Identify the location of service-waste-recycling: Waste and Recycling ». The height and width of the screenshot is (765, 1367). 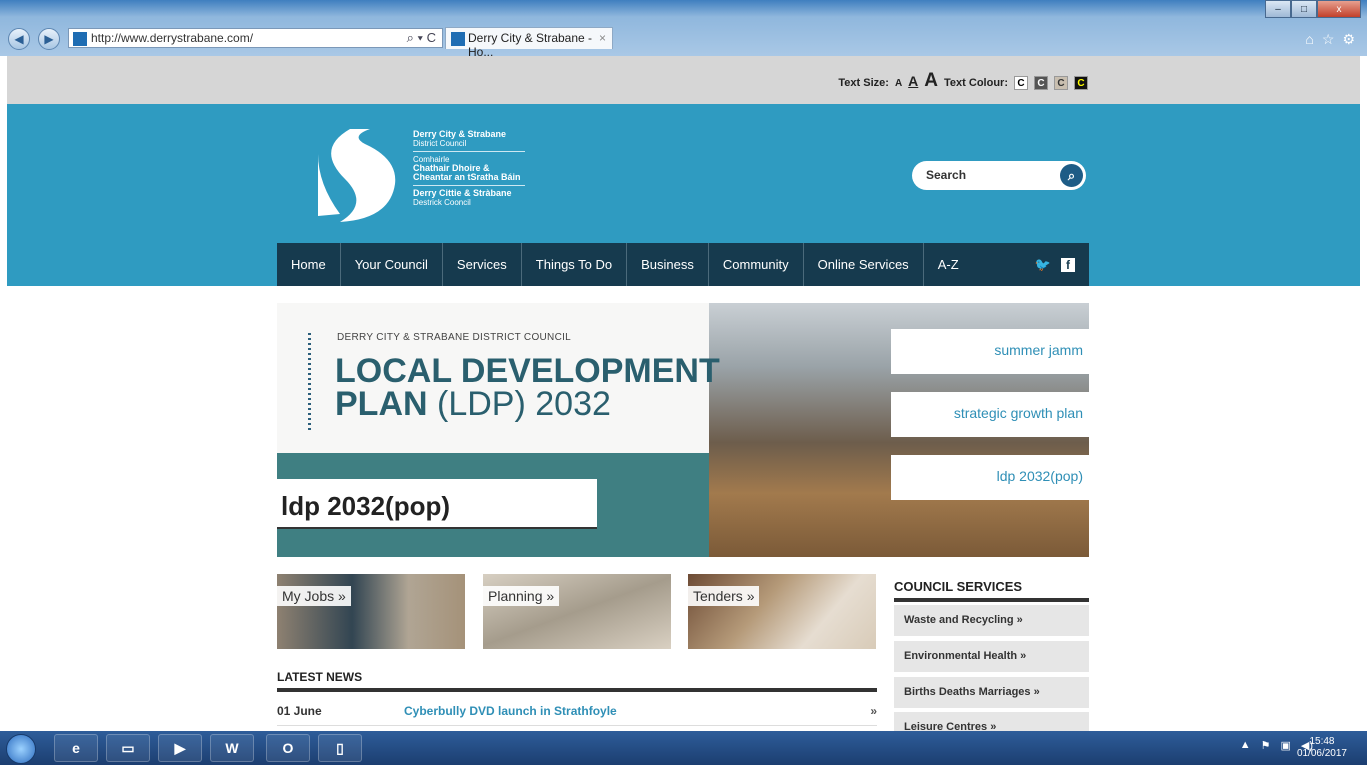
(991, 620).